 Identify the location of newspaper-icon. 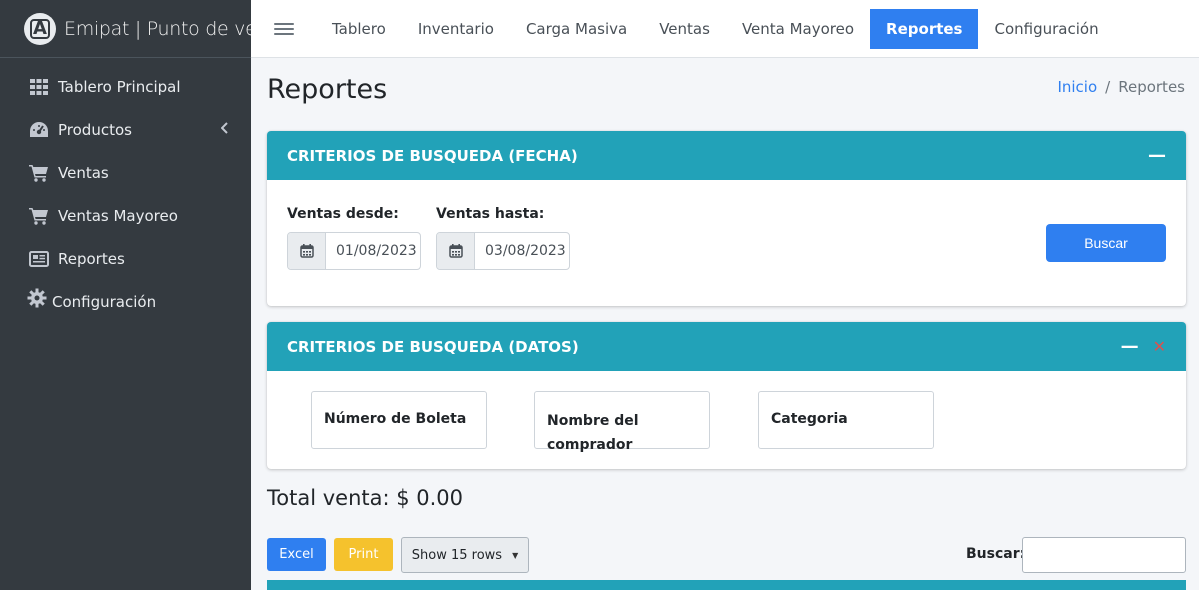
(39, 259).